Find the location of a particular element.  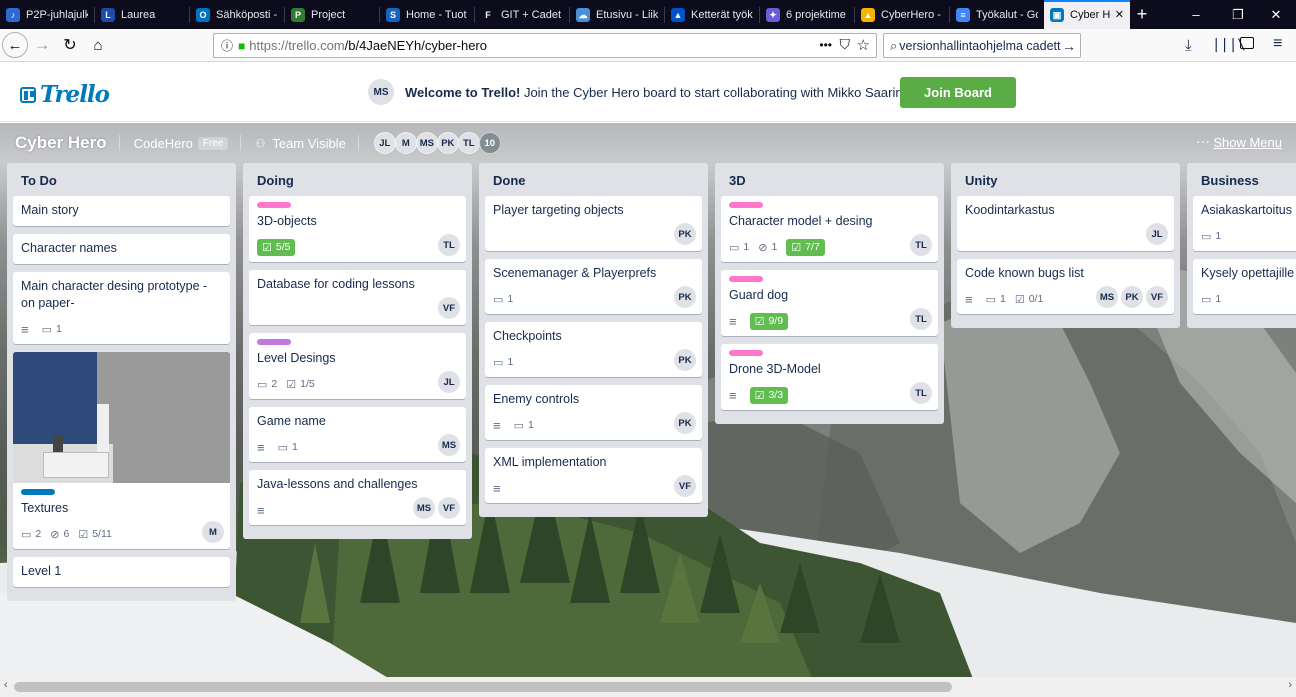

card: Main story is located at coordinates (121, 211).